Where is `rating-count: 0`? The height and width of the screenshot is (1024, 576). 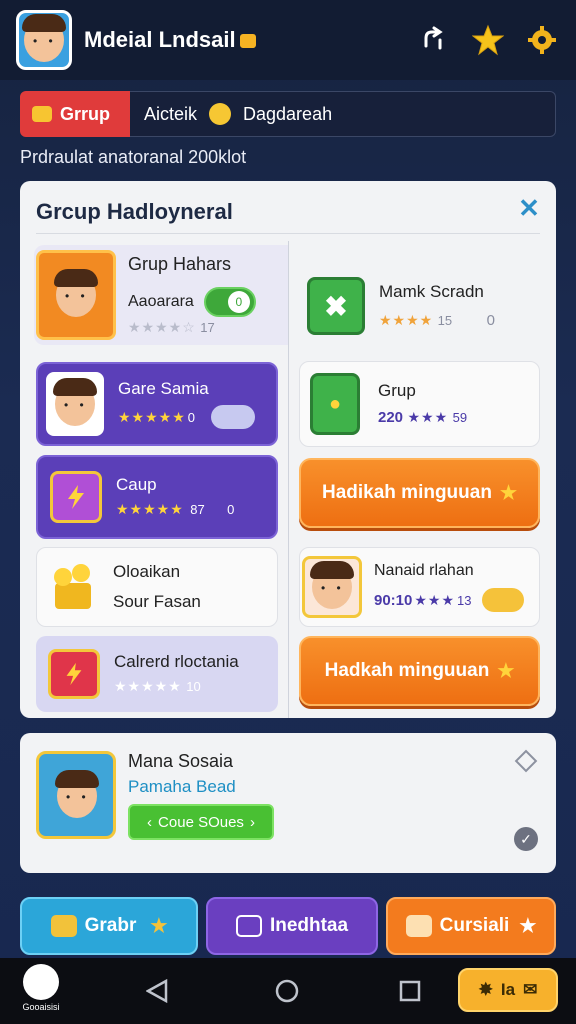 rating-count: 0 is located at coordinates (191, 417).